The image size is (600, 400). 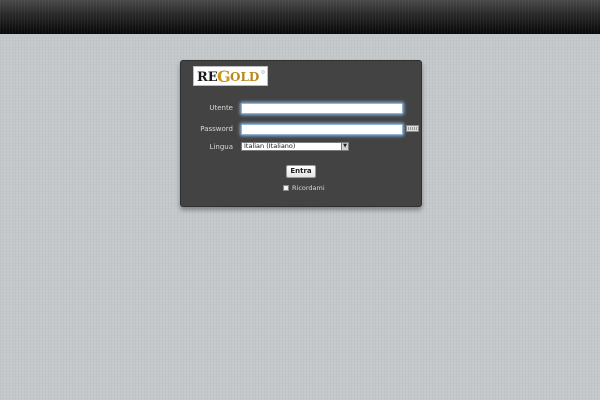 I want to click on logo-re-text: RE, so click(x=207, y=77).